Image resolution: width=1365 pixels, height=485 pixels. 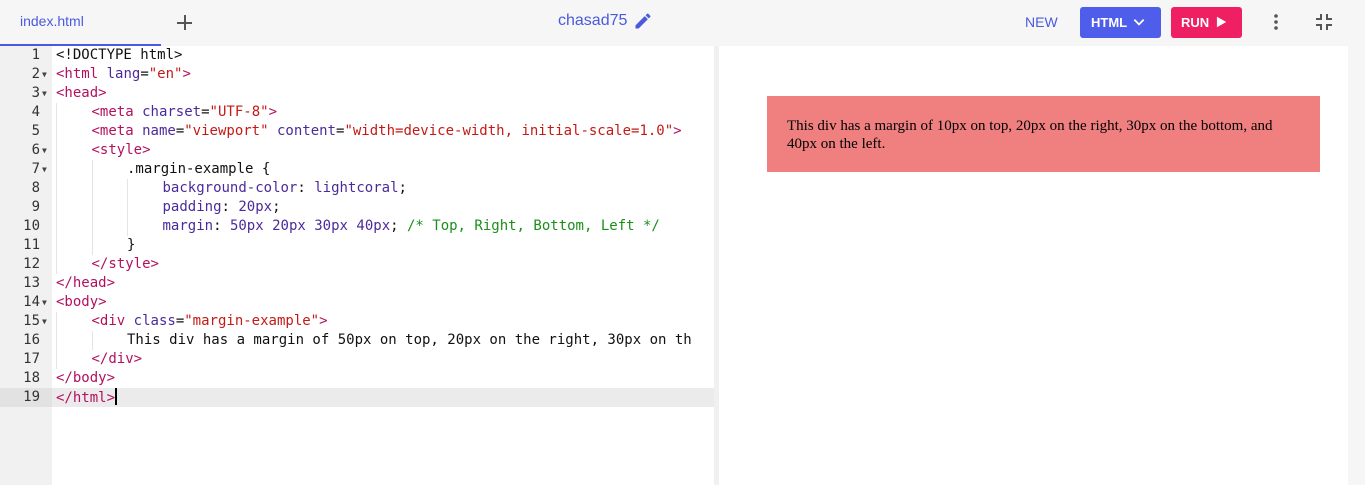 I want to click on code-text: background-color: lightcoral;, so click(x=284, y=188).